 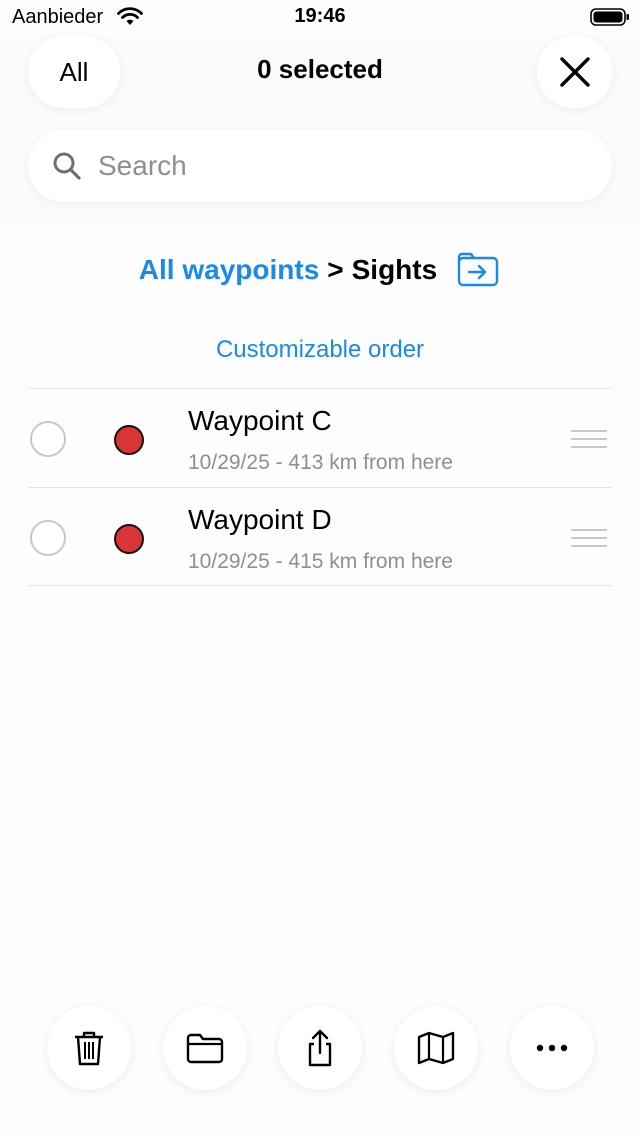 What do you see at coordinates (142, 165) in the screenshot?
I see `search-placeholder: Search` at bounding box center [142, 165].